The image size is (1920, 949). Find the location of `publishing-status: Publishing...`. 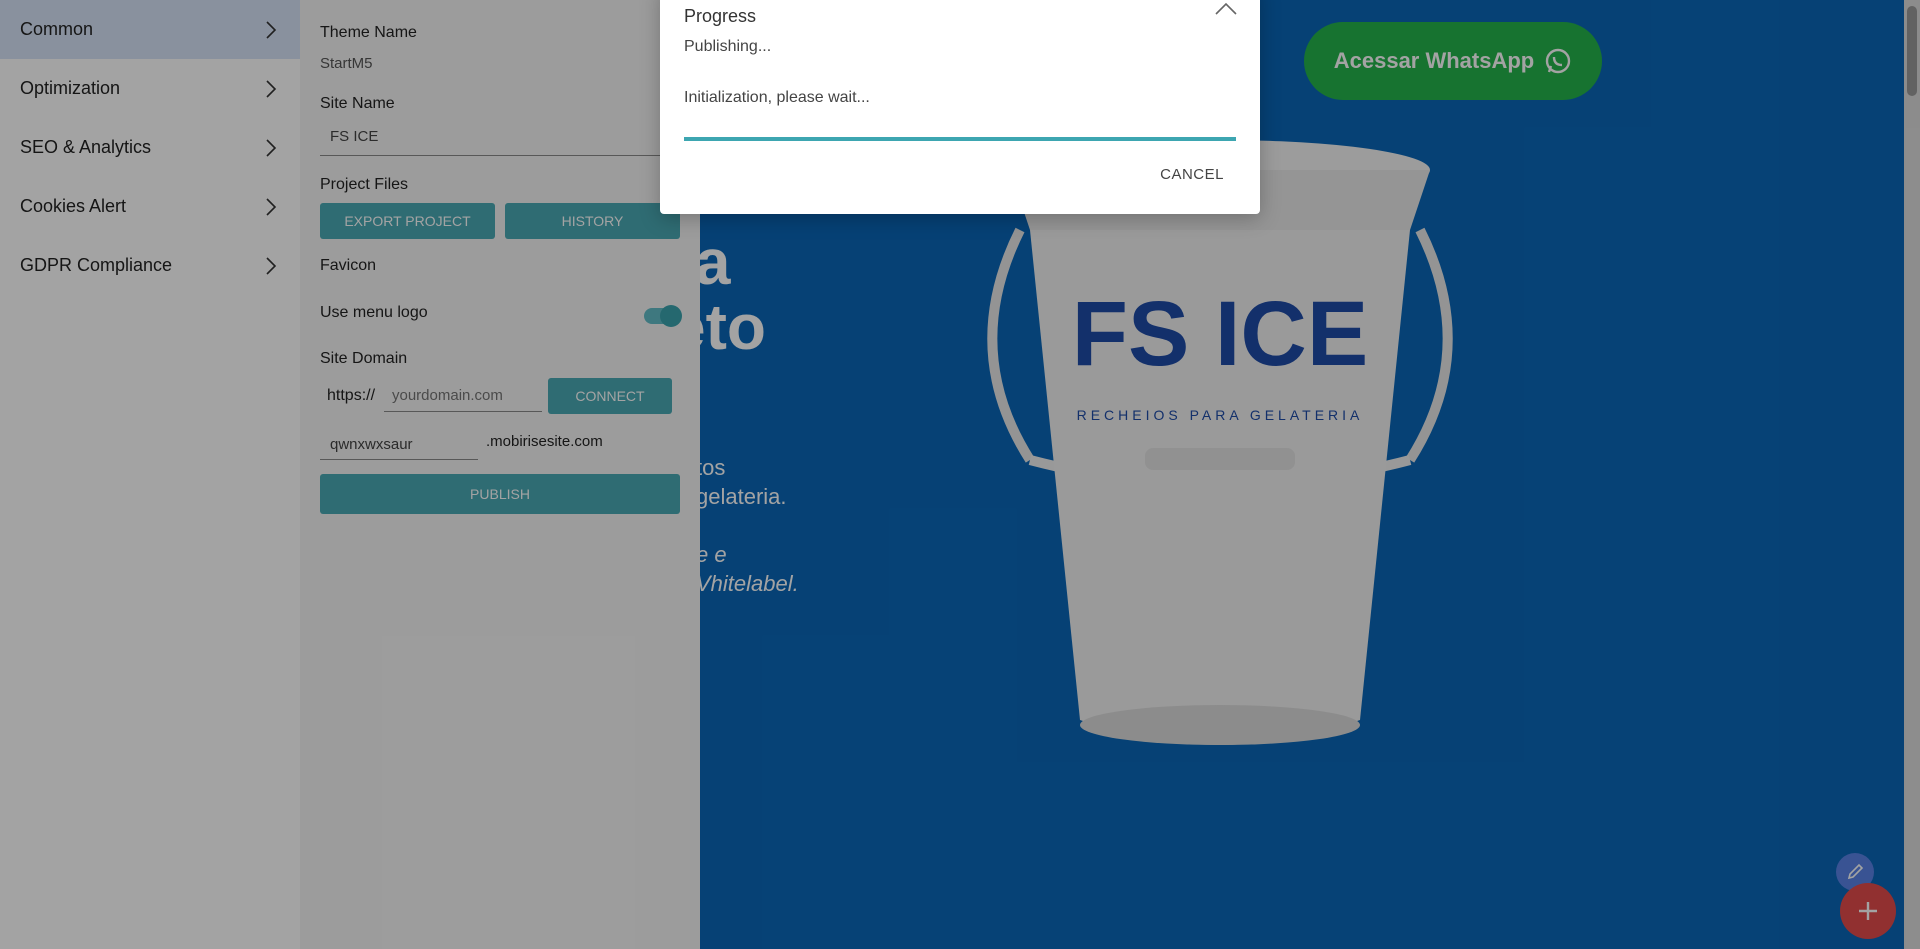

publishing-status: Publishing... is located at coordinates (728, 46).